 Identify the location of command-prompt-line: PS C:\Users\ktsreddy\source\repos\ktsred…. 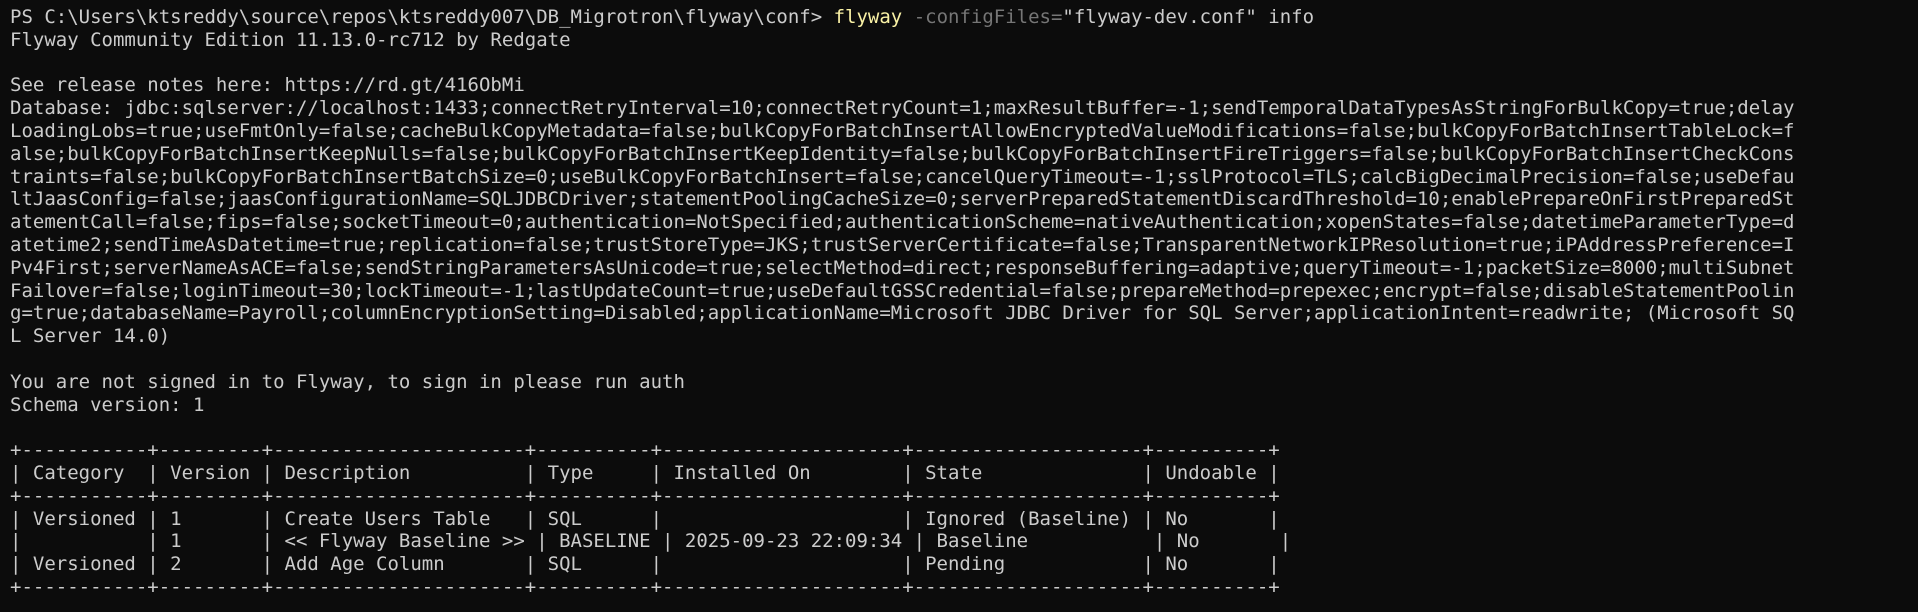
(964, 17).